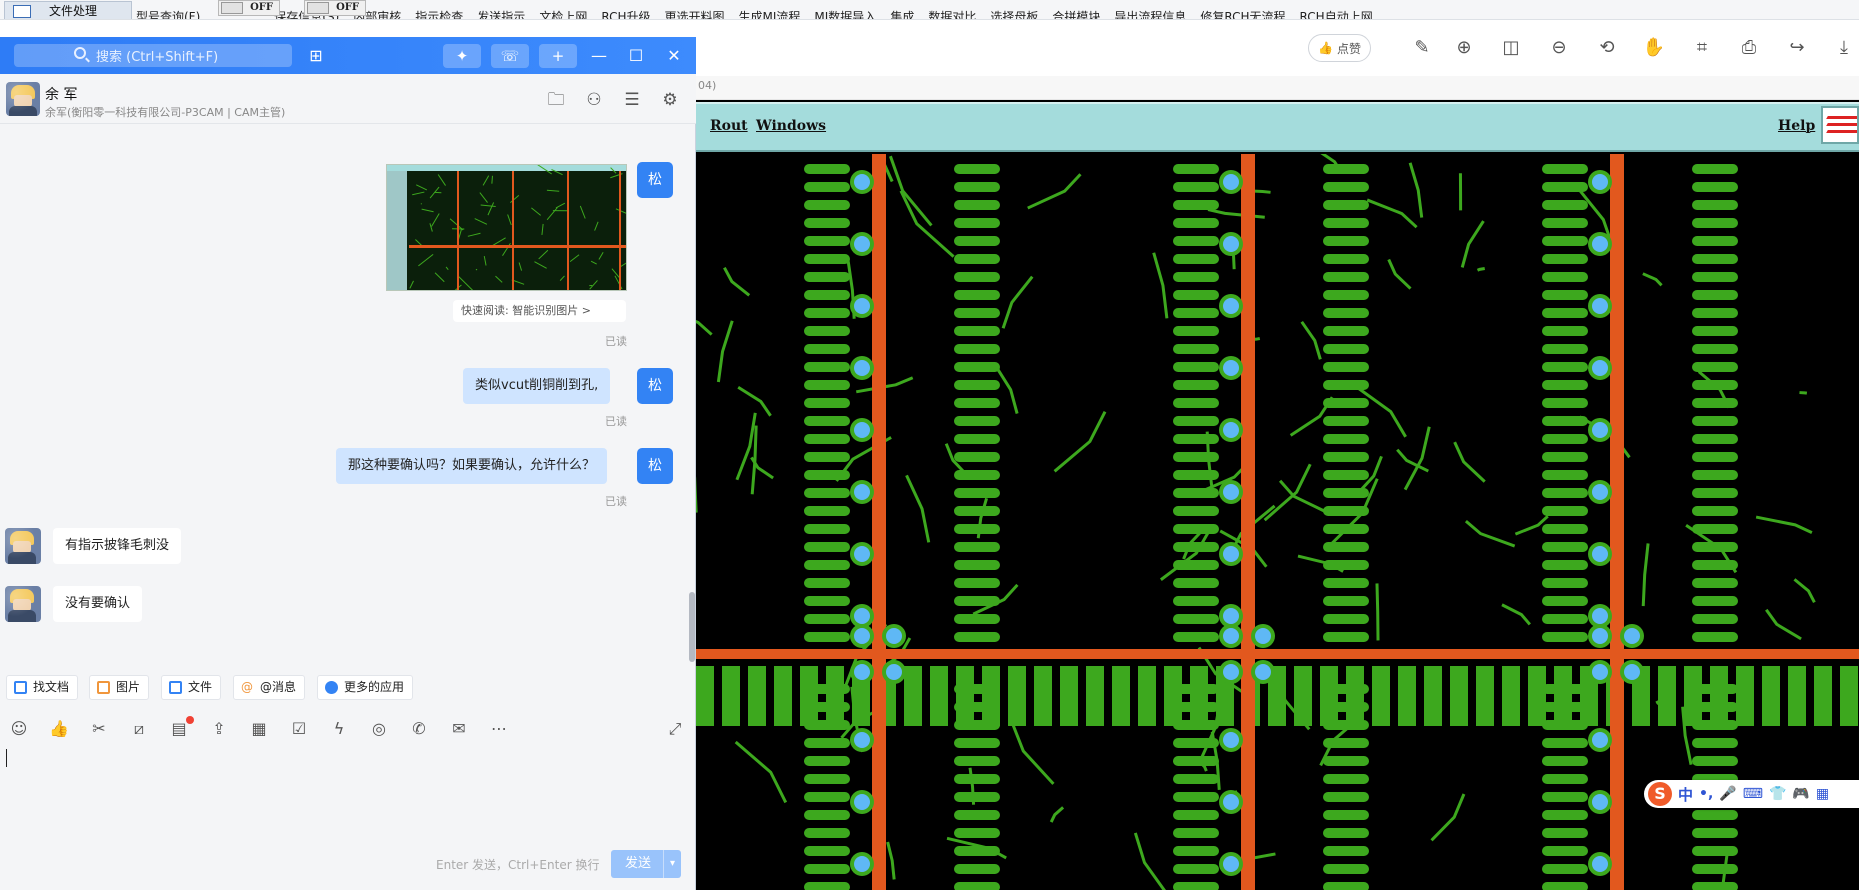  Describe the element at coordinates (1749, 48) in the screenshot. I see `print-icon: ⎙` at that location.